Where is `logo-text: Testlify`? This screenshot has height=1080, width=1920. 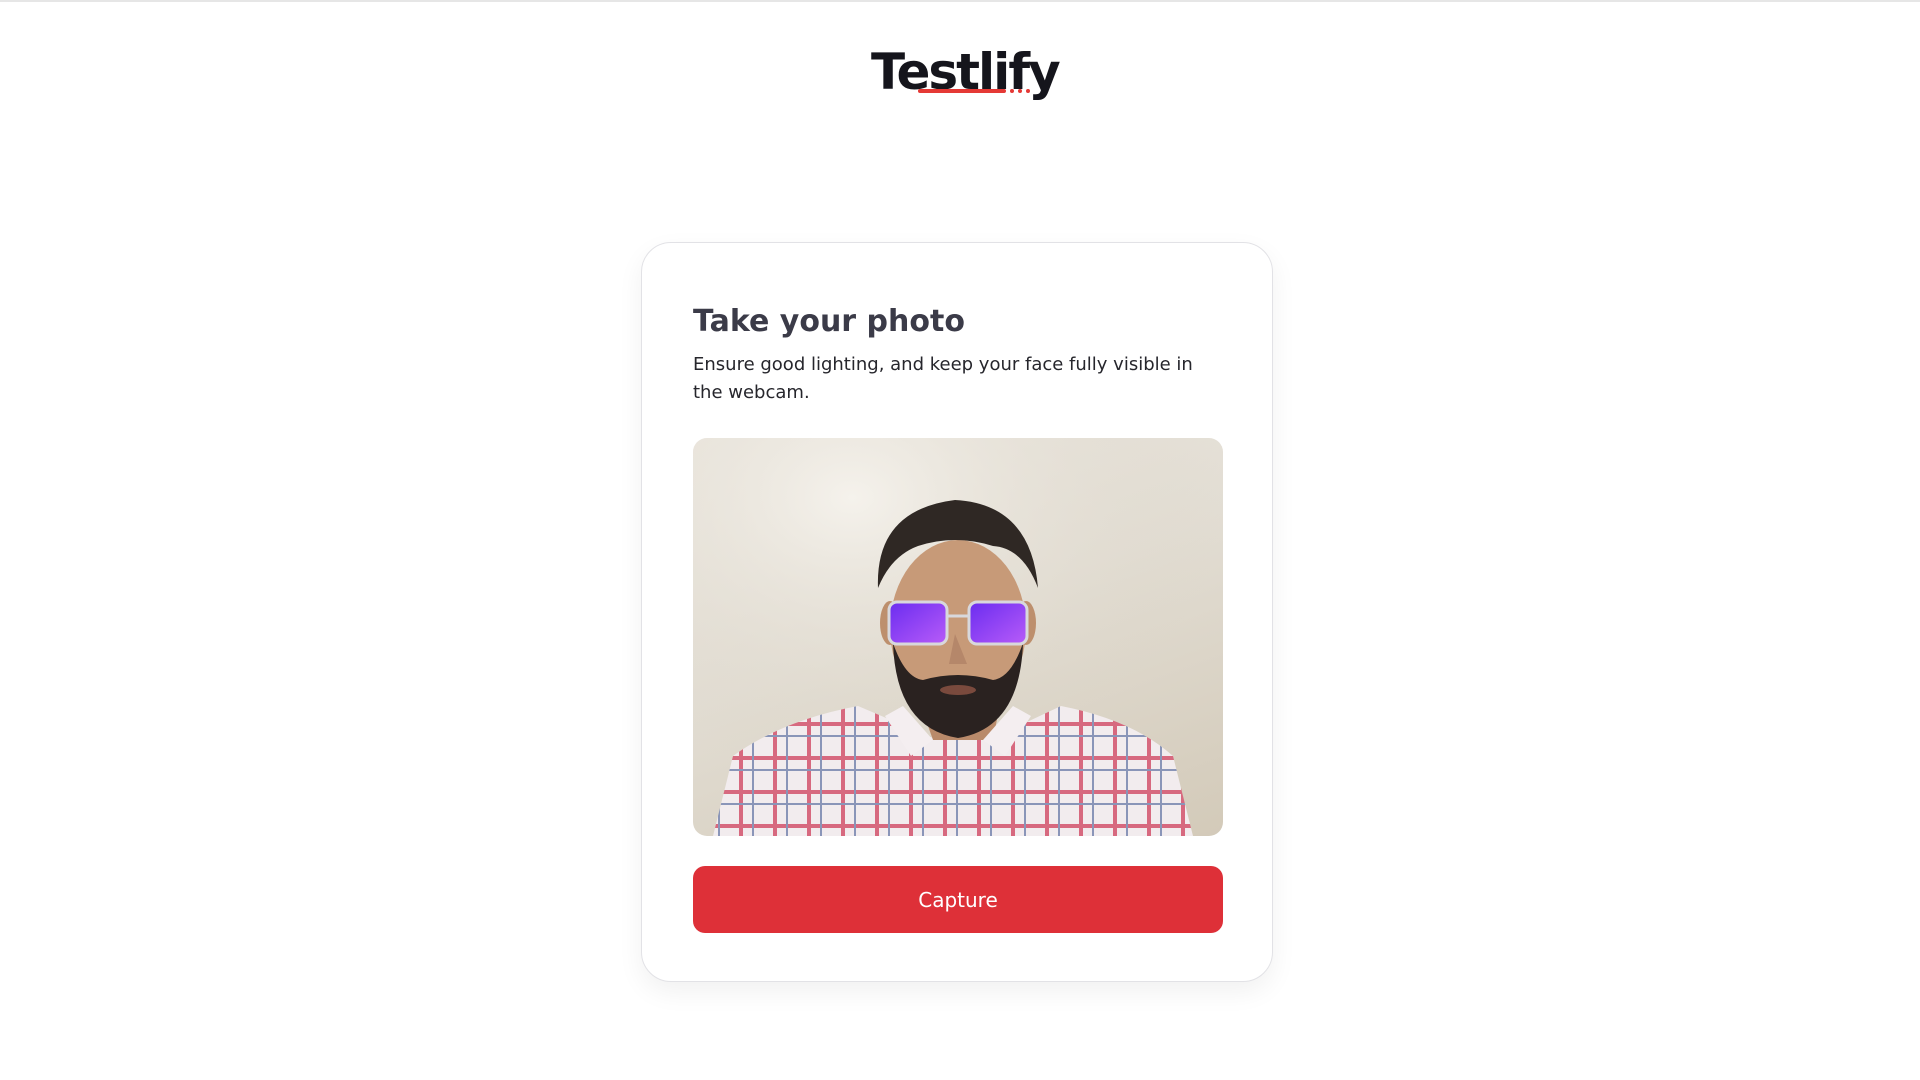 logo-text: Testlify is located at coordinates (966, 72).